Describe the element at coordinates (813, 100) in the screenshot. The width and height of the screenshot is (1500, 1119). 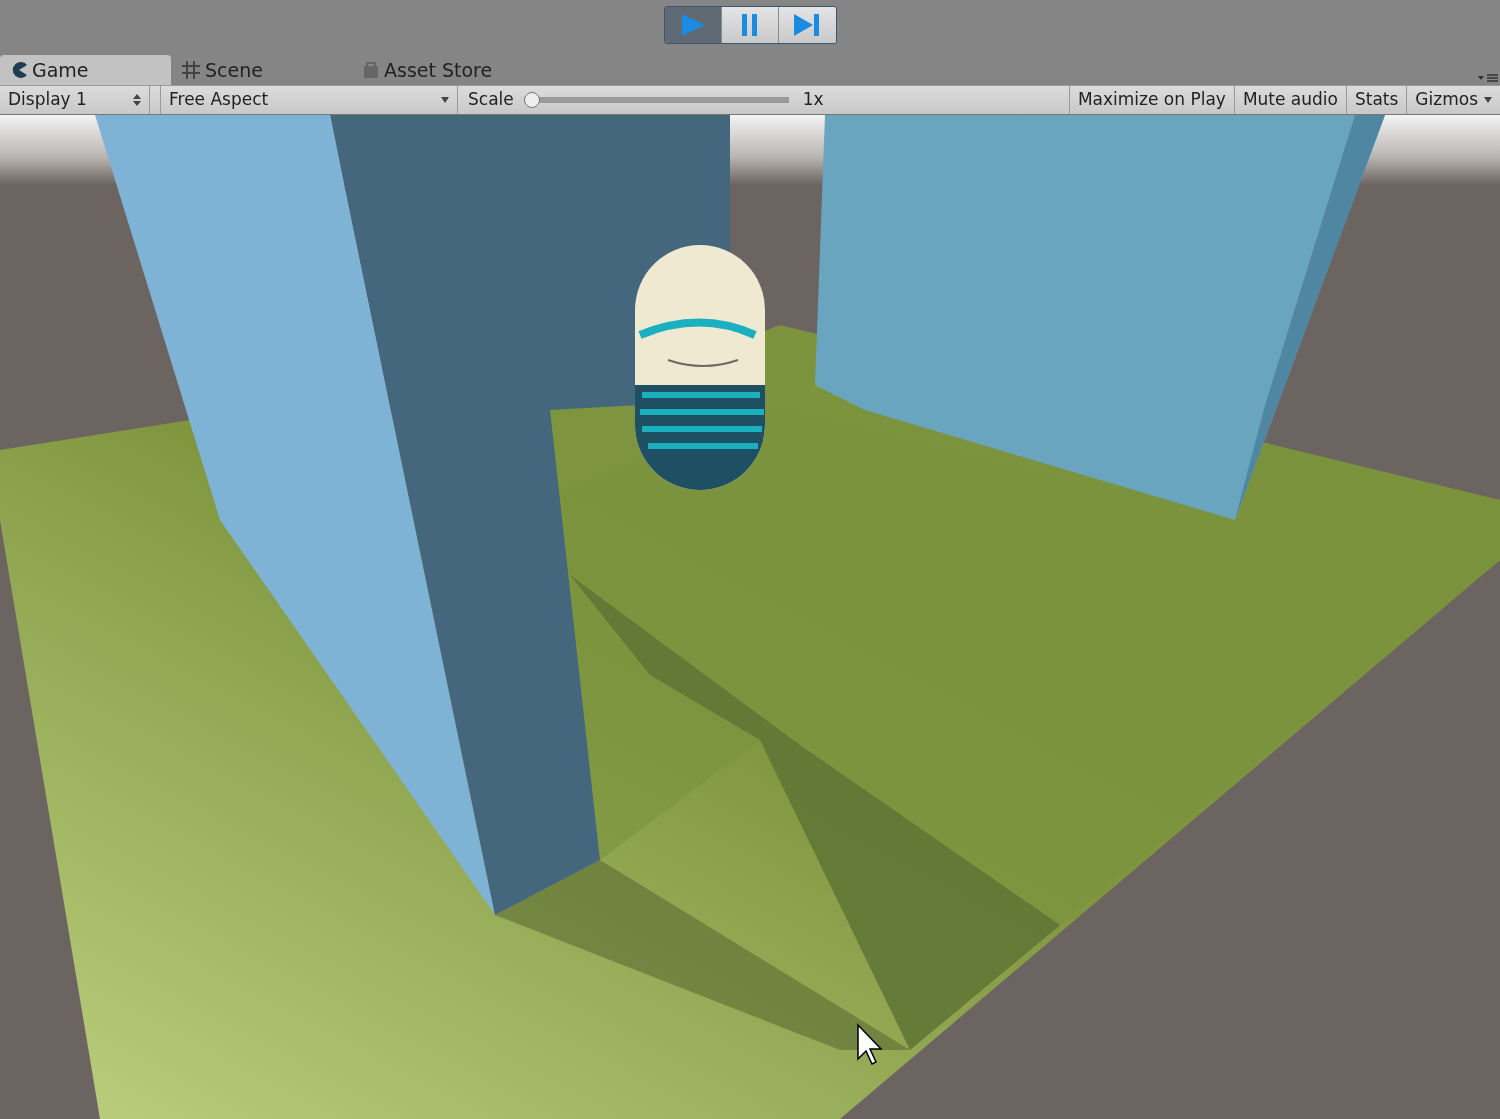
I see `scale-value: 1x` at that location.